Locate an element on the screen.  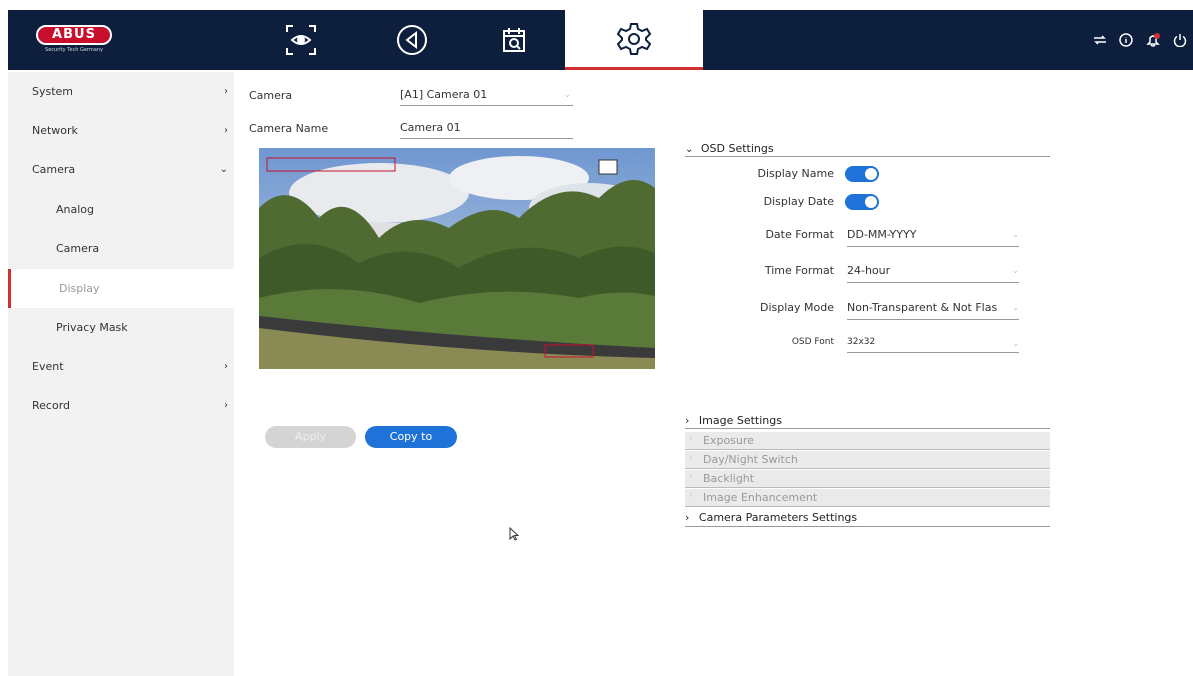
camera-select-value: [A1] Camera 01 is located at coordinates (444, 94).